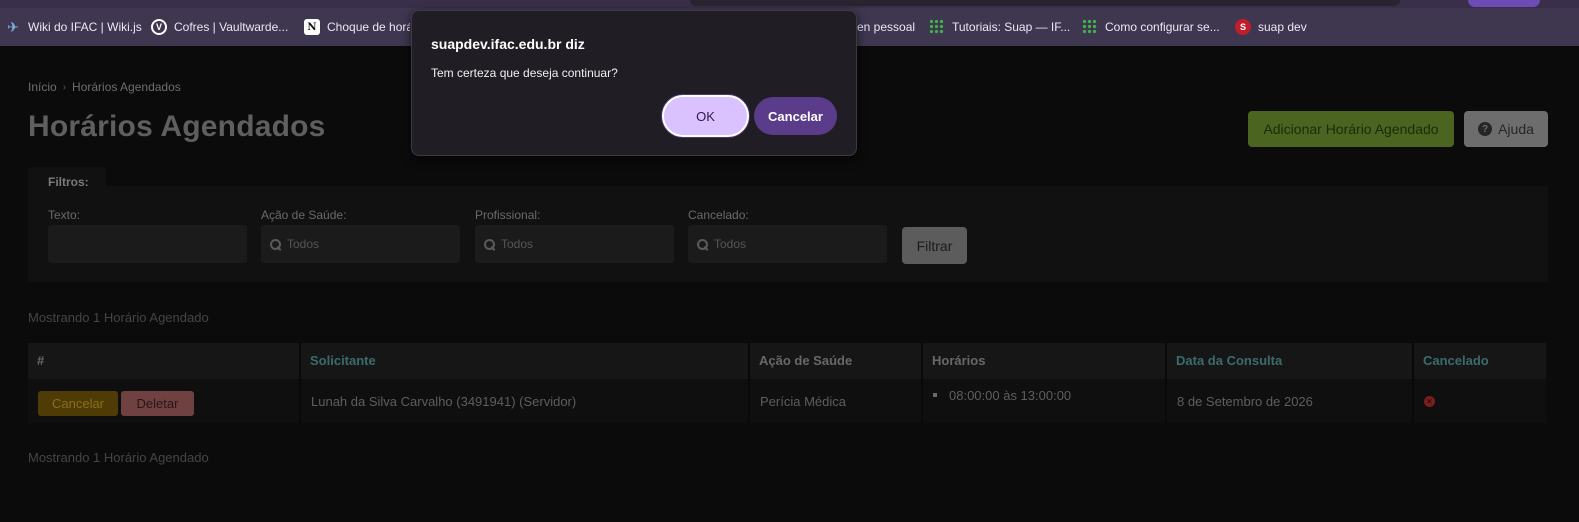 Image resolution: width=1579 pixels, height=522 pixels. I want to click on dialog-cancel-button: Cancelar, so click(795, 116).